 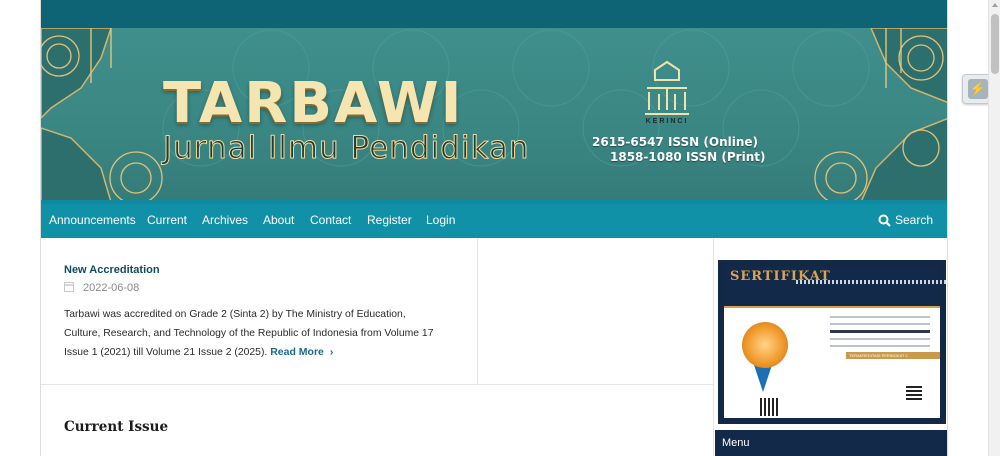 I want to click on search-label: Search, so click(x=913, y=220).